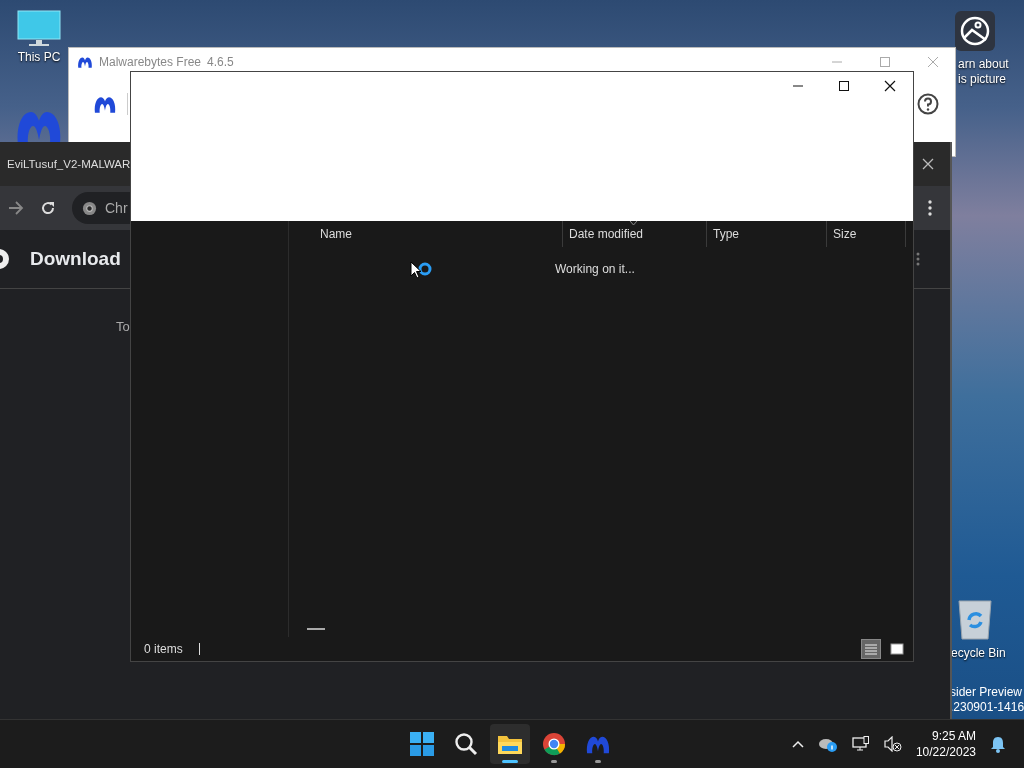 The image size is (1024, 768). Describe the element at coordinates (220, 62) in the screenshot. I see `version-text: 4.6.5` at that location.